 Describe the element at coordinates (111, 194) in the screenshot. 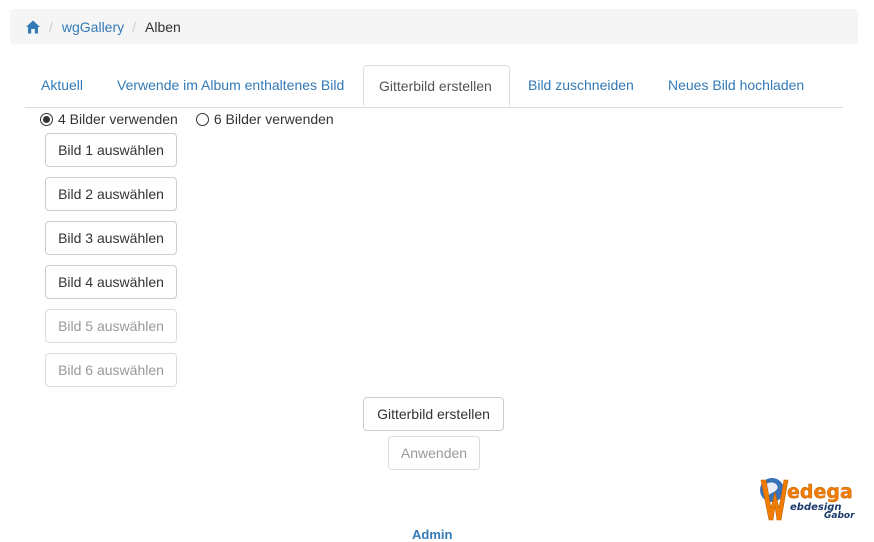

I see `select-image-2-button: Bild 2 auswählen` at that location.